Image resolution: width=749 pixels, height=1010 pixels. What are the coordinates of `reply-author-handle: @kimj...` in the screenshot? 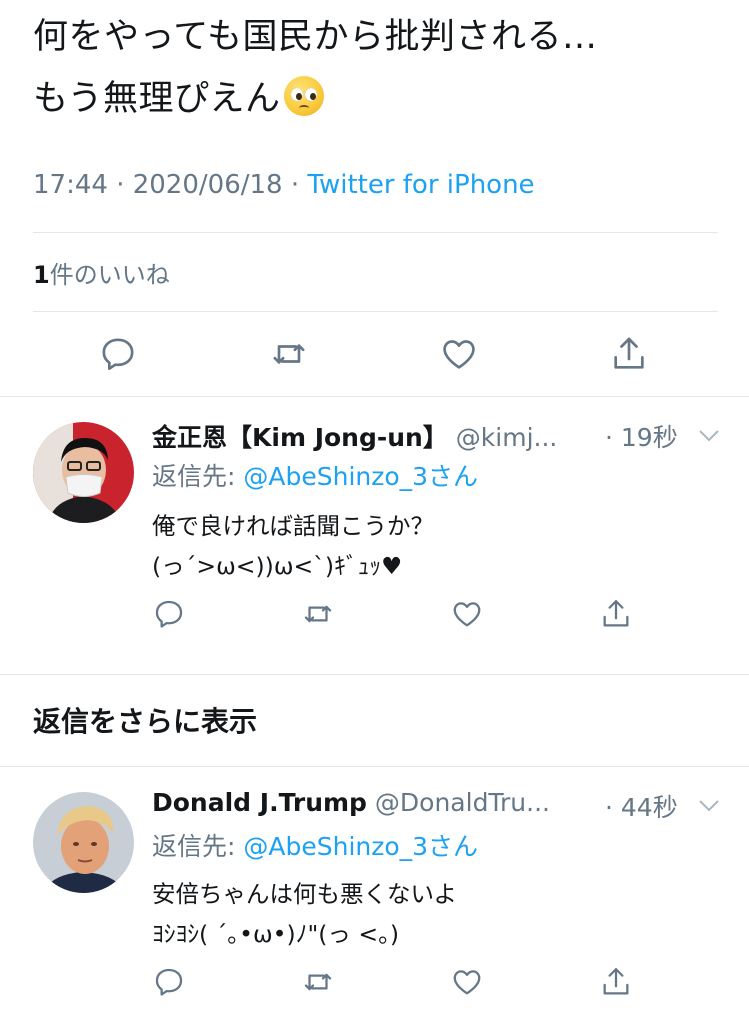 It's located at (507, 437).